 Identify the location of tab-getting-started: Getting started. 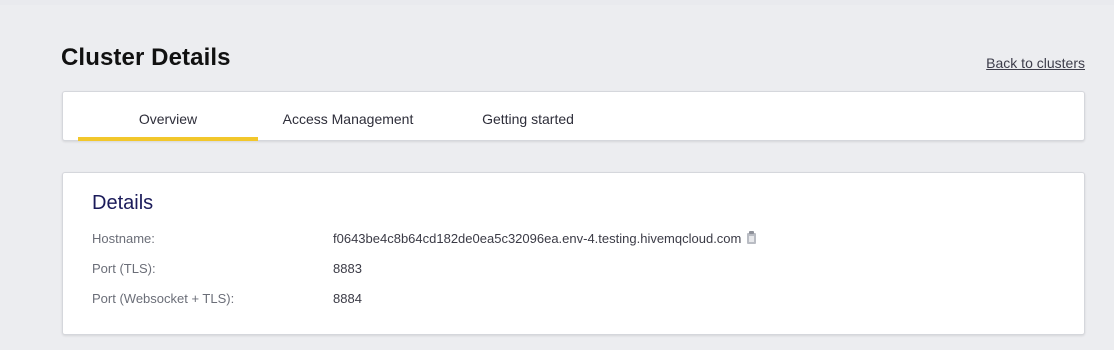
(528, 116).